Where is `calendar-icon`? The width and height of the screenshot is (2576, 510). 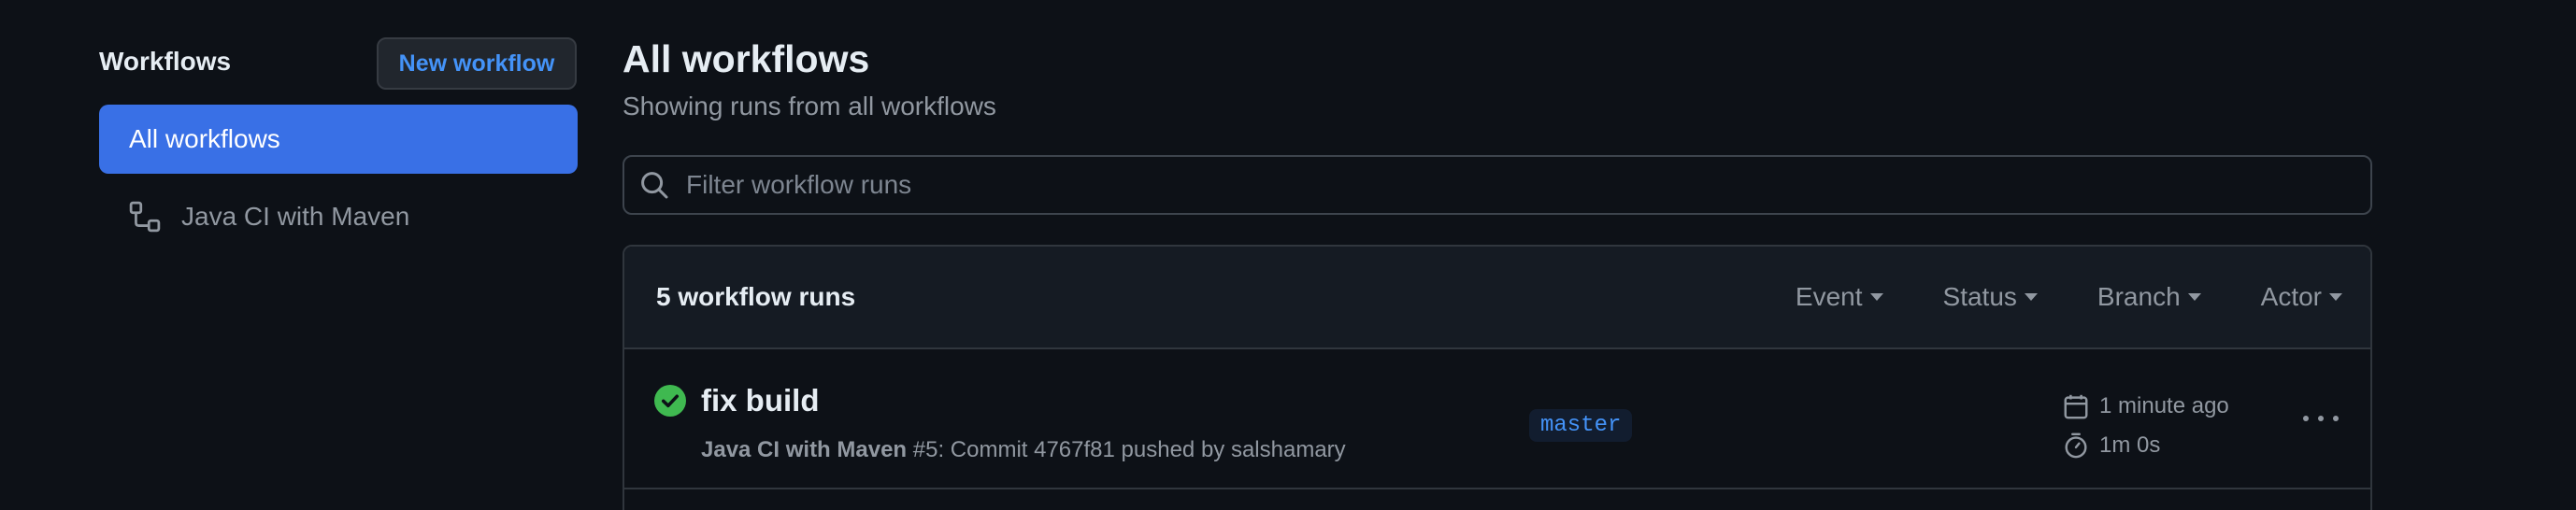 calendar-icon is located at coordinates (2076, 406).